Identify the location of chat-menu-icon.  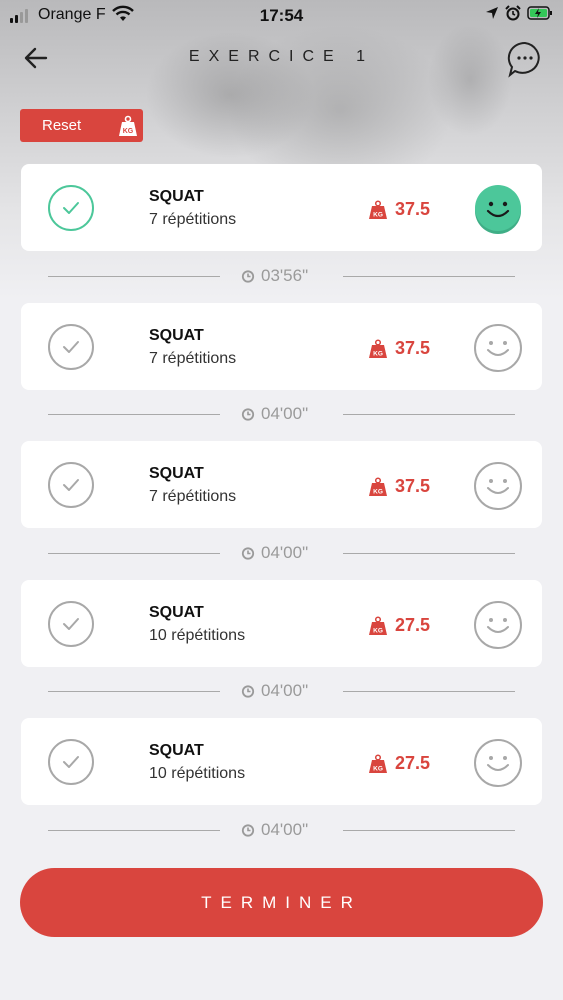
(525, 59).